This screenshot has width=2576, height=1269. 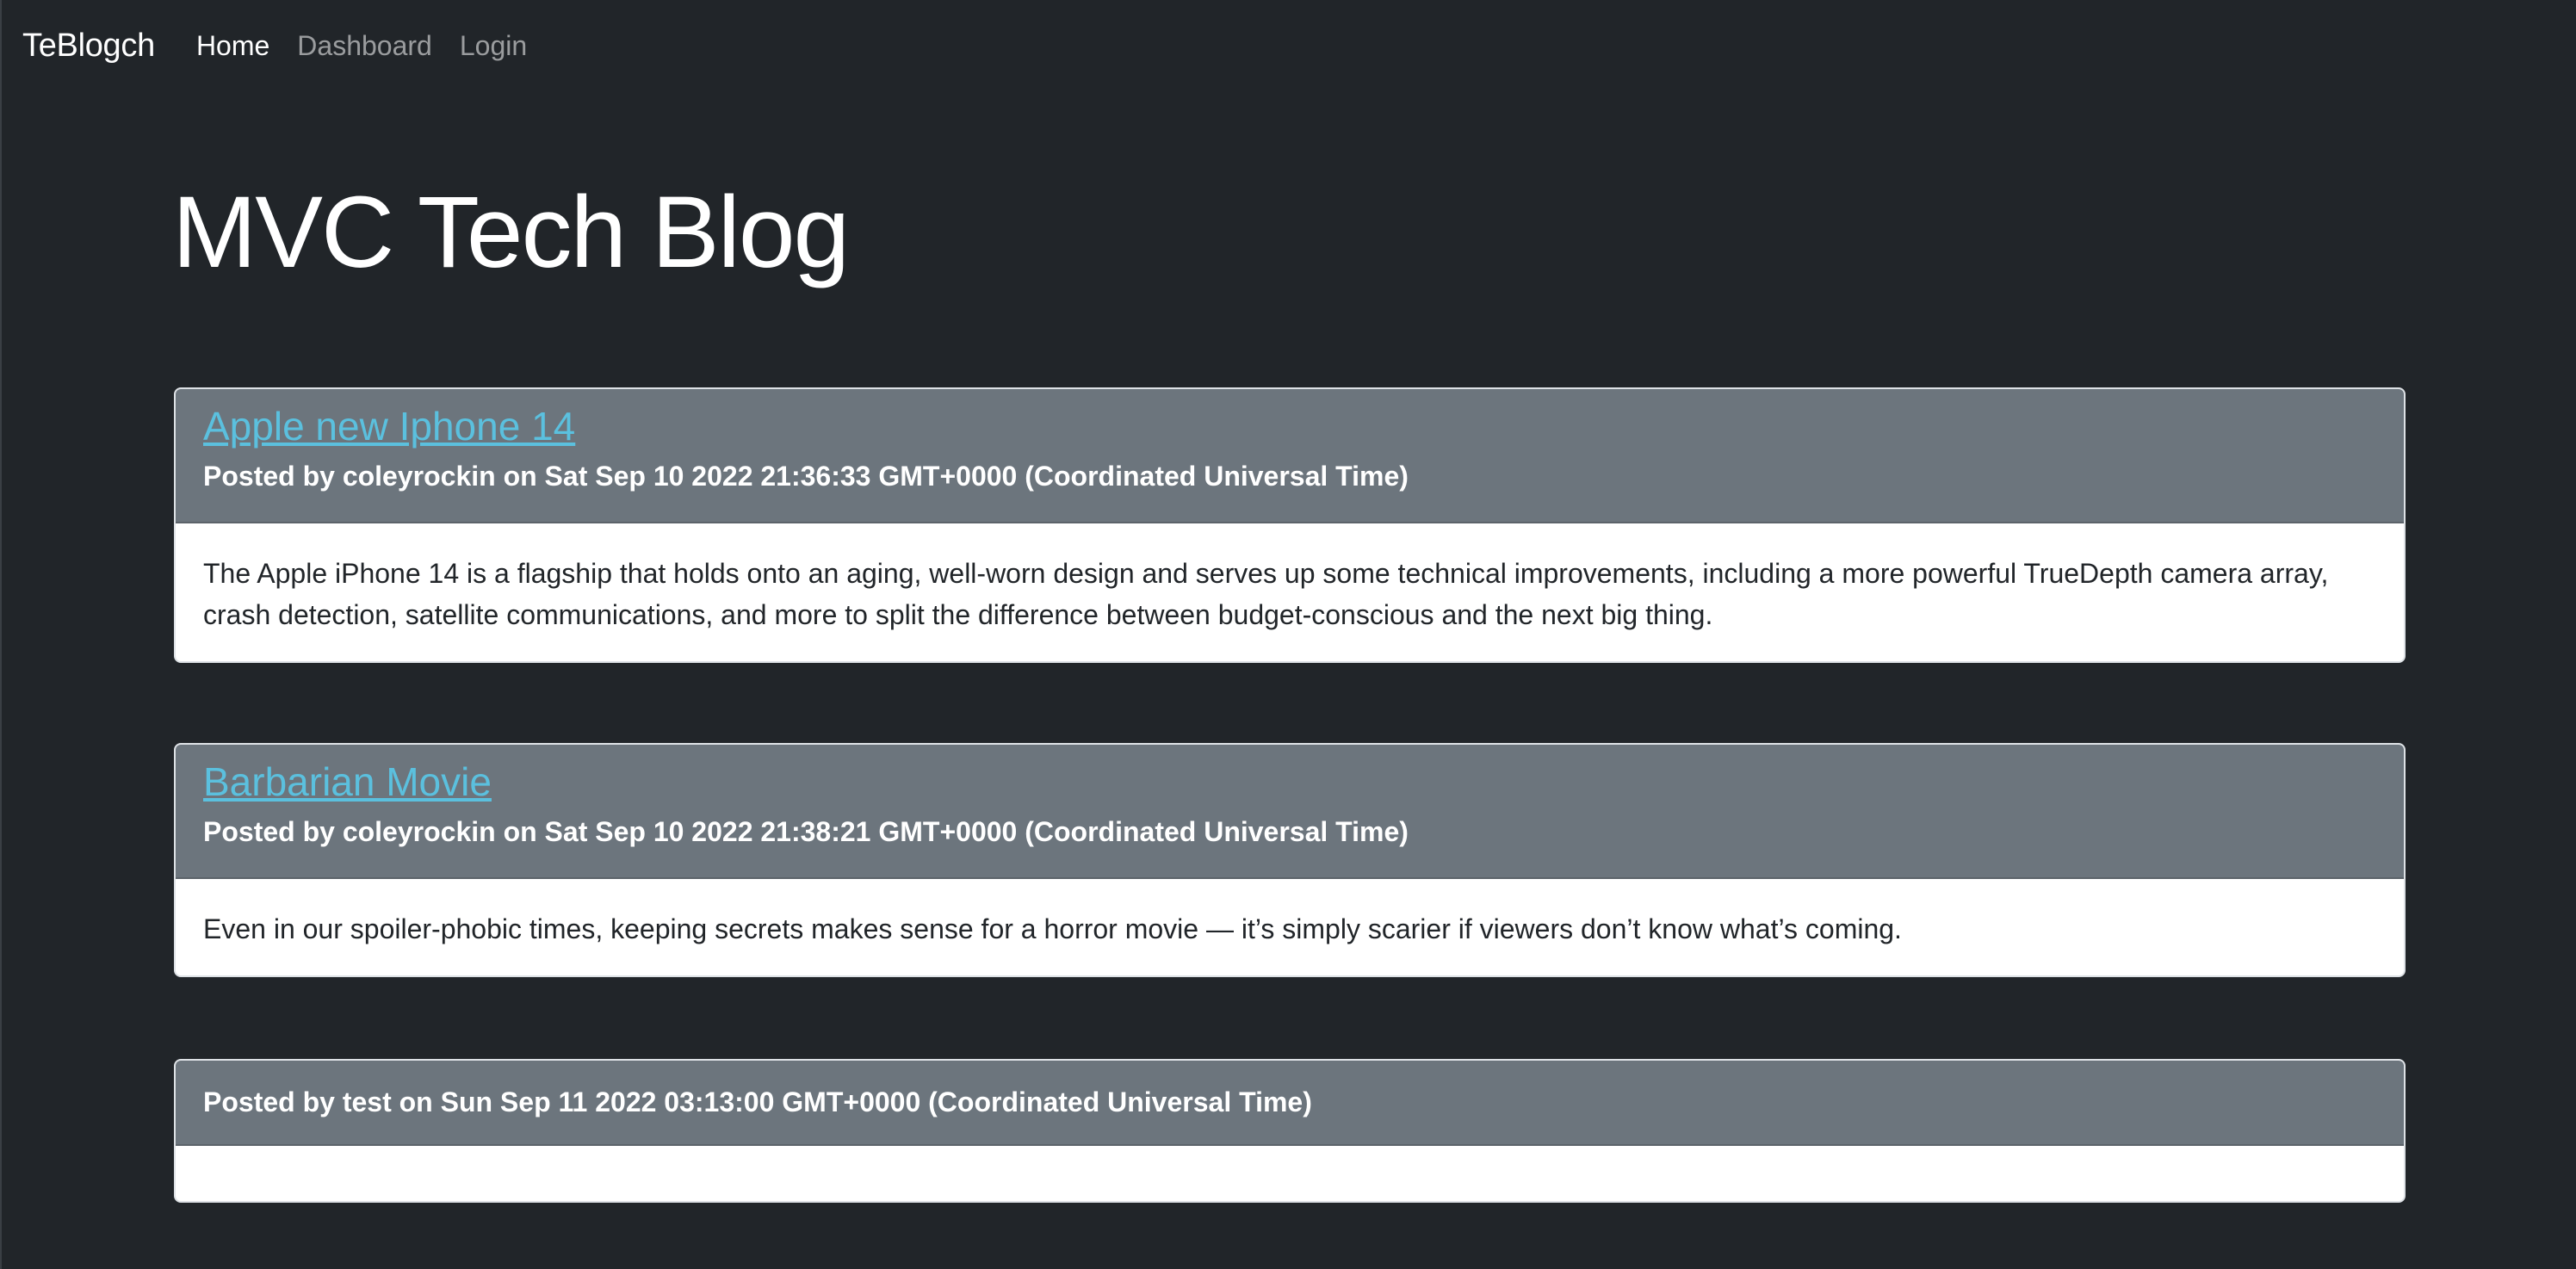 I want to click on post-body, so click(x=1290, y=1173).